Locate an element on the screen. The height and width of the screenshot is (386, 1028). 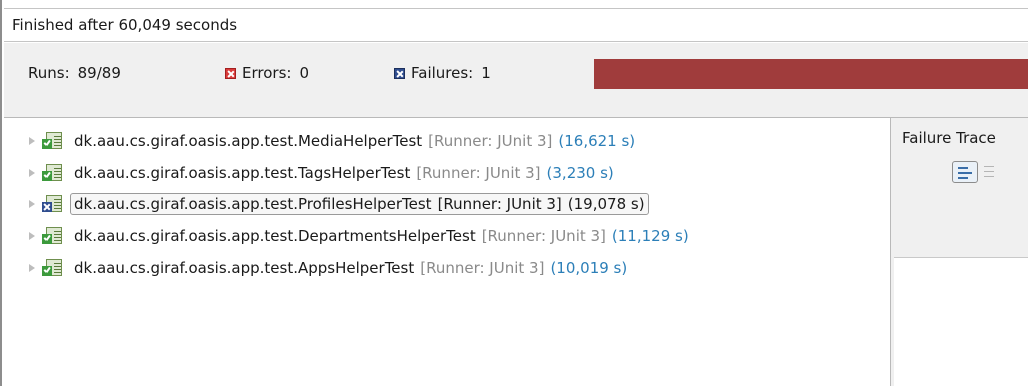
failure-trace-panel: Failure Trace is located at coordinates (961, 252).